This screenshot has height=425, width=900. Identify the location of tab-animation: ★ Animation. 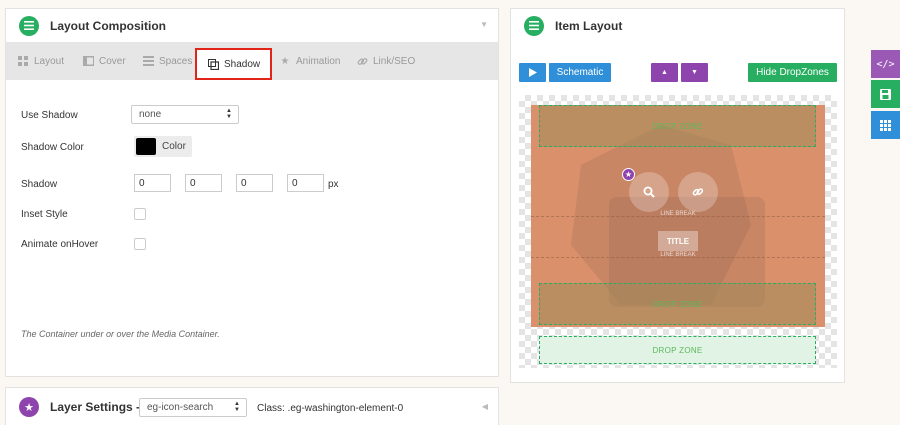
(310, 61).